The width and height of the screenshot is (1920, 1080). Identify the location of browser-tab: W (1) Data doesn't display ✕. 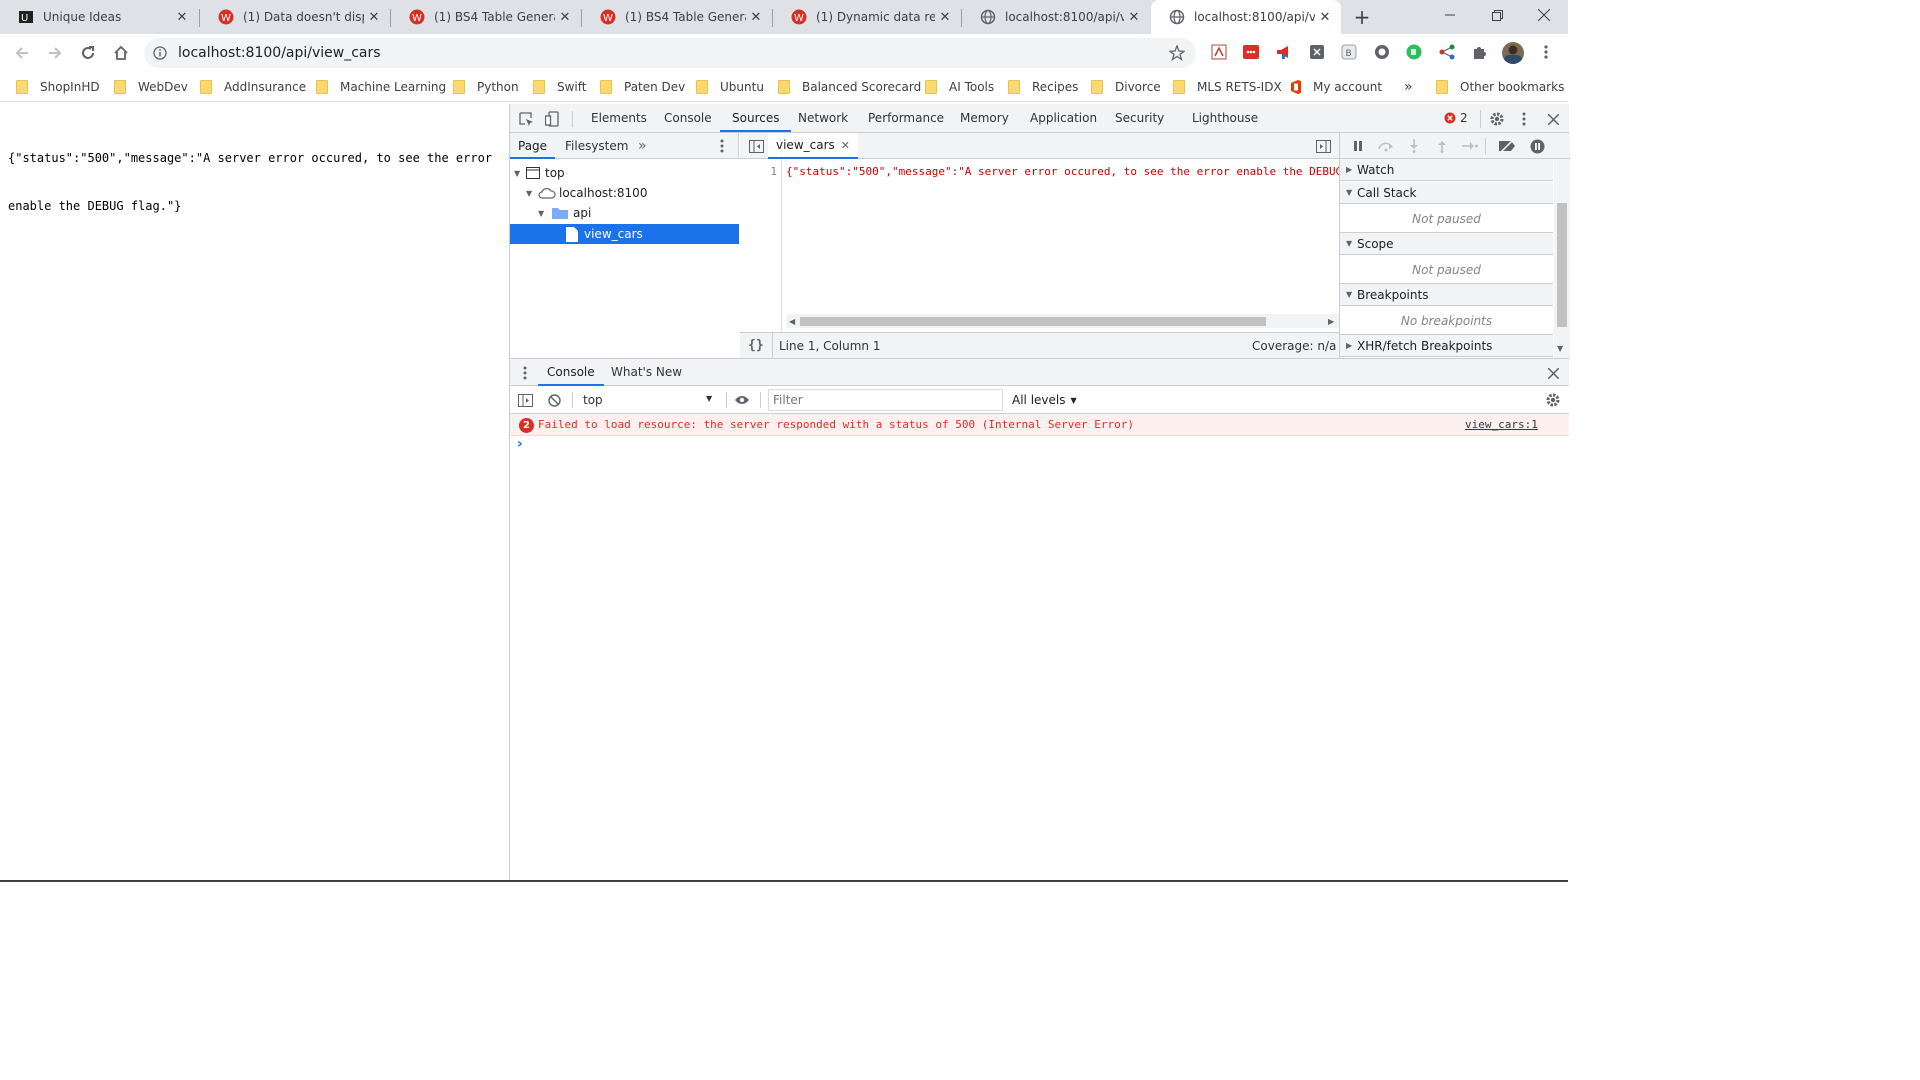
(295, 17).